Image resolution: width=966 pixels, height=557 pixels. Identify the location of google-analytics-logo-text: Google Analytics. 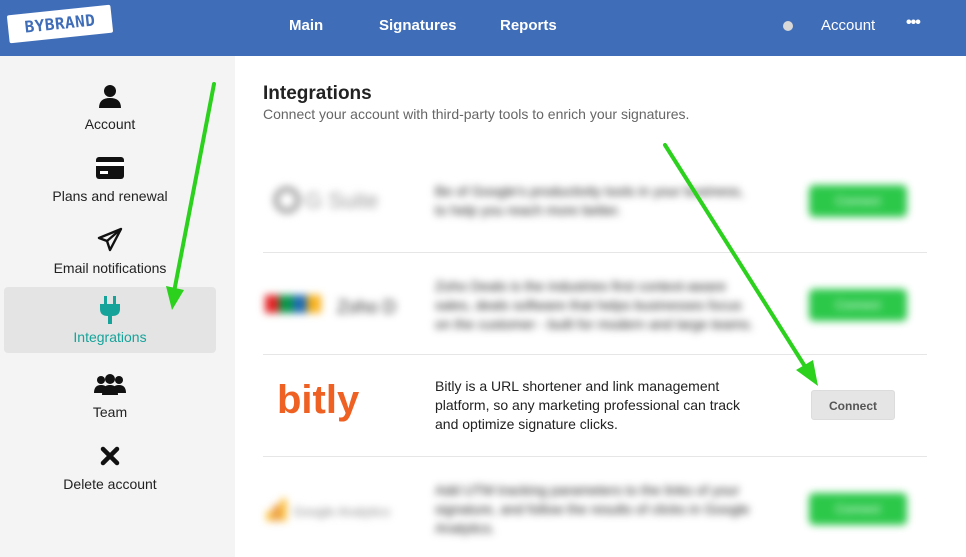
(341, 511).